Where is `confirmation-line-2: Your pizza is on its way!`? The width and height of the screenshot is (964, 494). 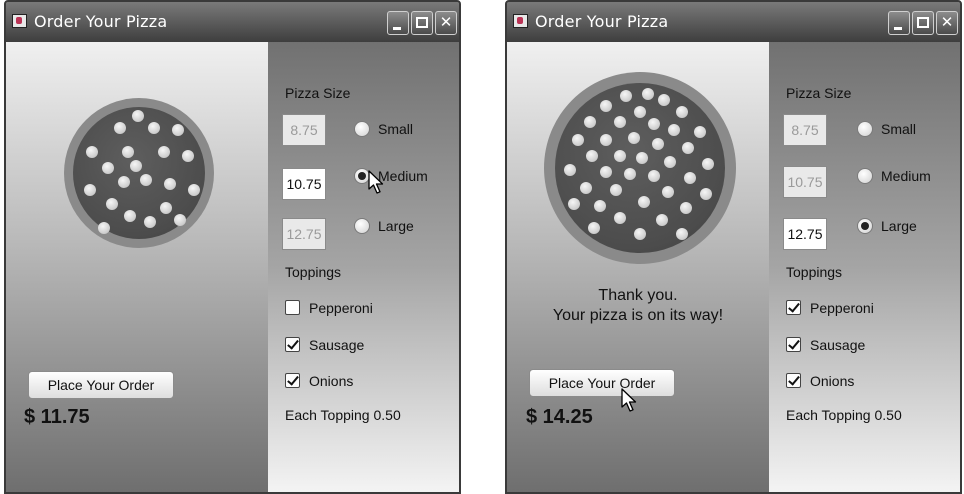 confirmation-line-2: Your pizza is on its way! is located at coordinates (638, 315).